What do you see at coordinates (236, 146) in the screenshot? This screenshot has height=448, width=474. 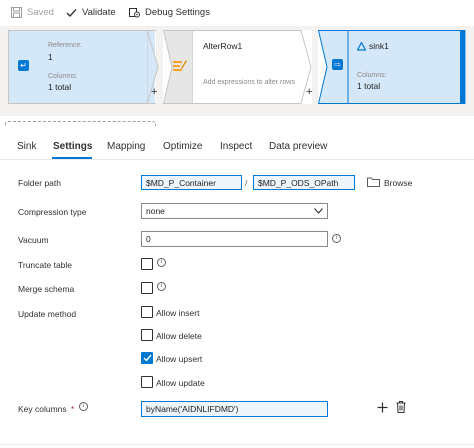 I see `tab-inspect: Inspect` at bounding box center [236, 146].